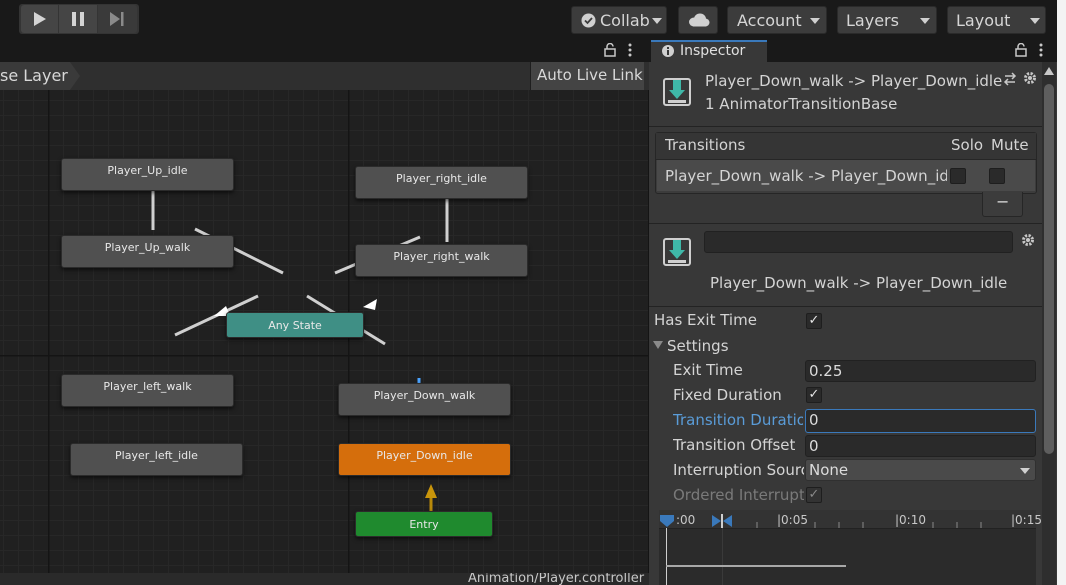 The height and width of the screenshot is (585, 1066). I want to click on settings-foldout: Settings, so click(698, 346).